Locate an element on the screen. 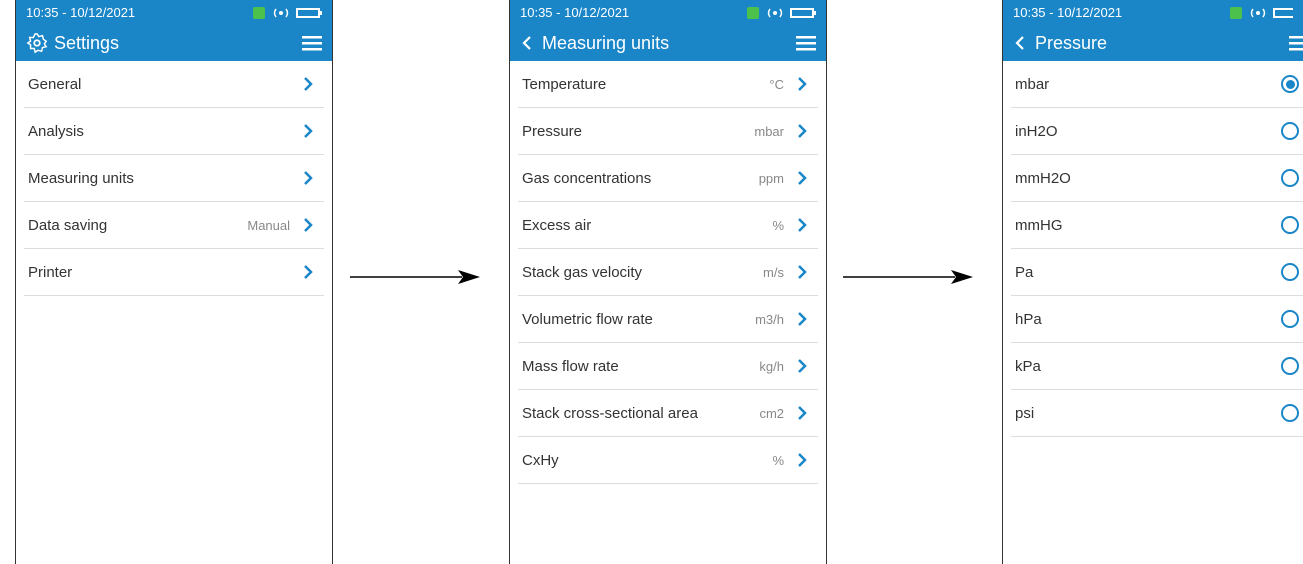 The image size is (1303, 564). option-label: psi is located at coordinates (1025, 413).